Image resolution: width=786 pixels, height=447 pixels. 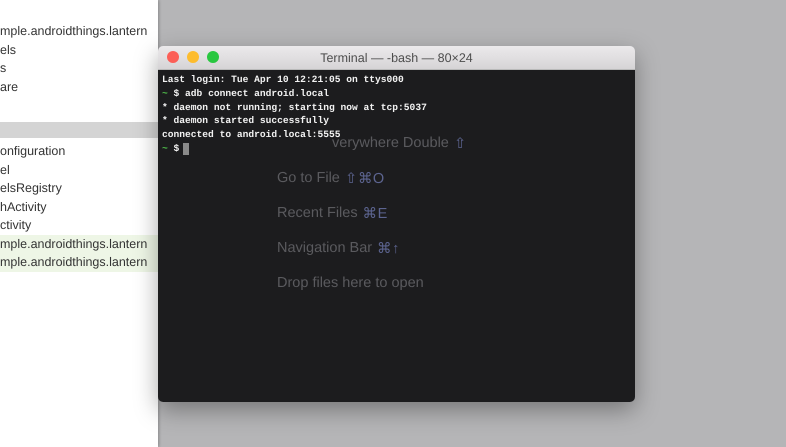 I want to click on output-line: * daemon not running; starting now at tcp:5037, so click(x=294, y=107).